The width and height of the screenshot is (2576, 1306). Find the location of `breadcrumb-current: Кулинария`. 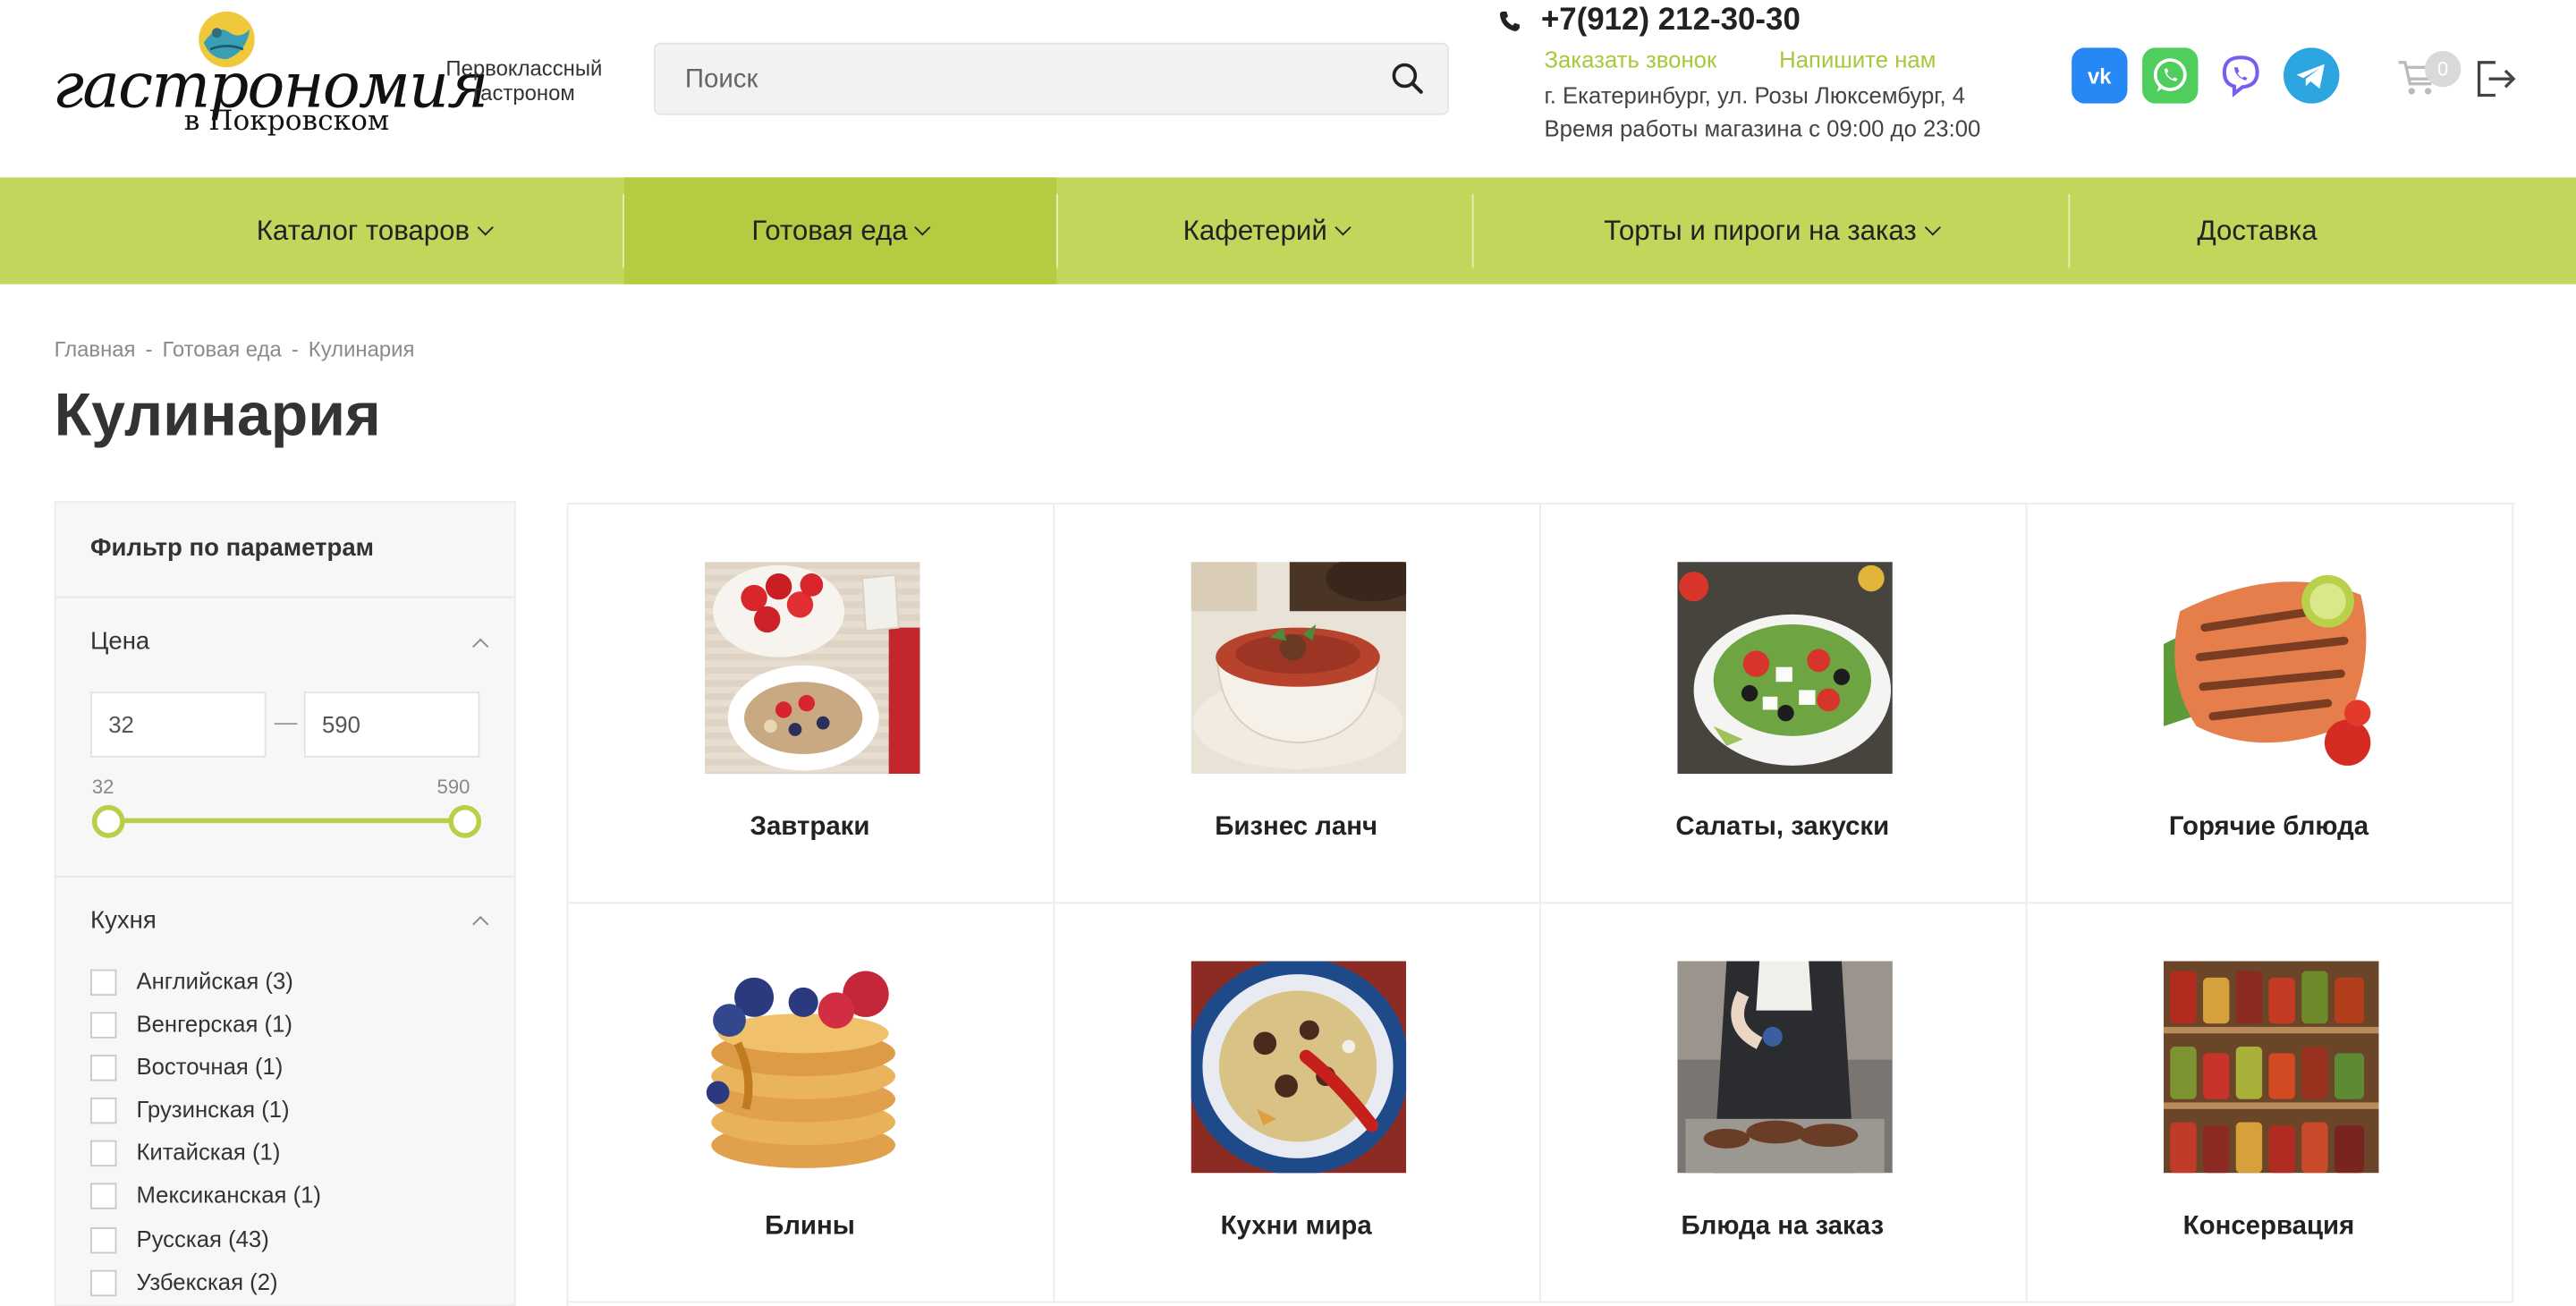

breadcrumb-current: Кулинария is located at coordinates (361, 349).